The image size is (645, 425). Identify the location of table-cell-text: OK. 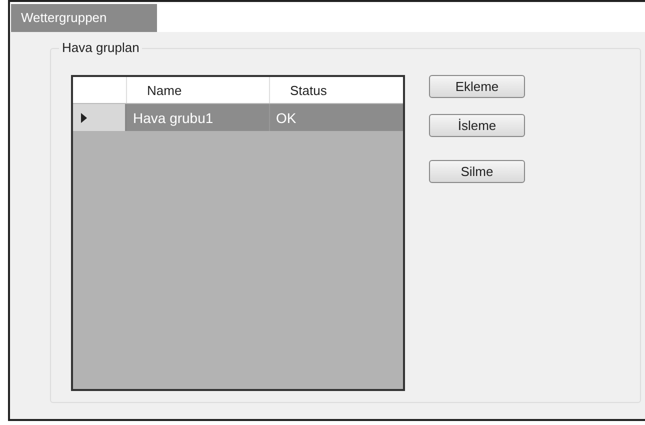
(286, 118).